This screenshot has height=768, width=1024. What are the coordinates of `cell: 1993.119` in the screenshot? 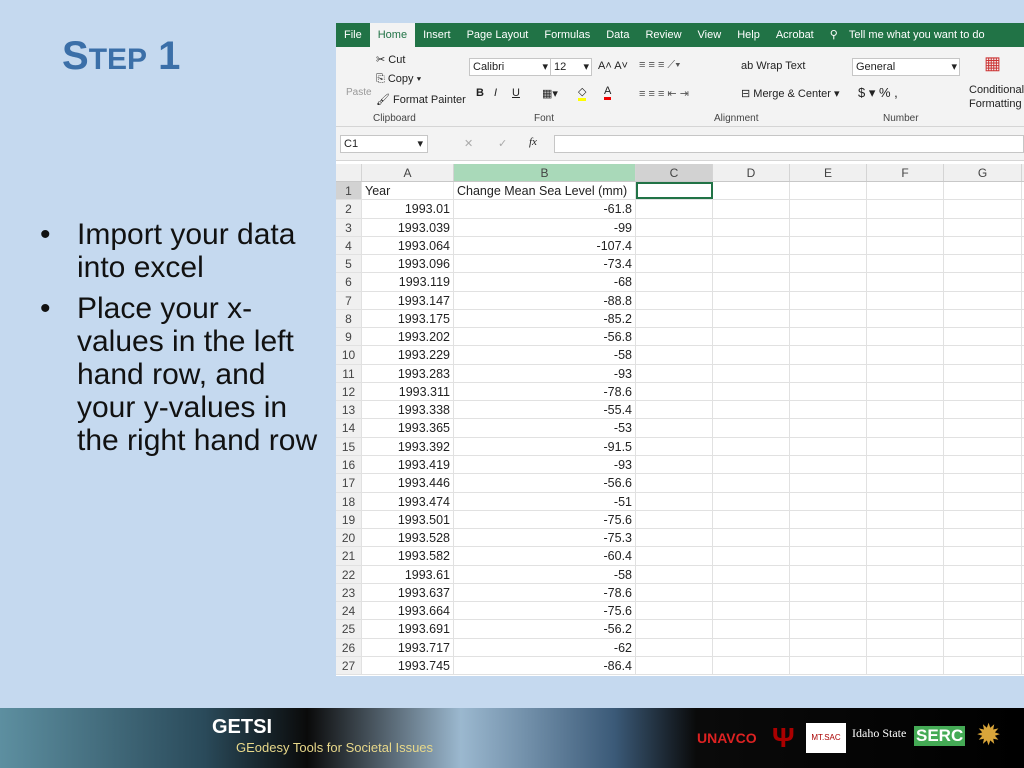 It's located at (408, 282).